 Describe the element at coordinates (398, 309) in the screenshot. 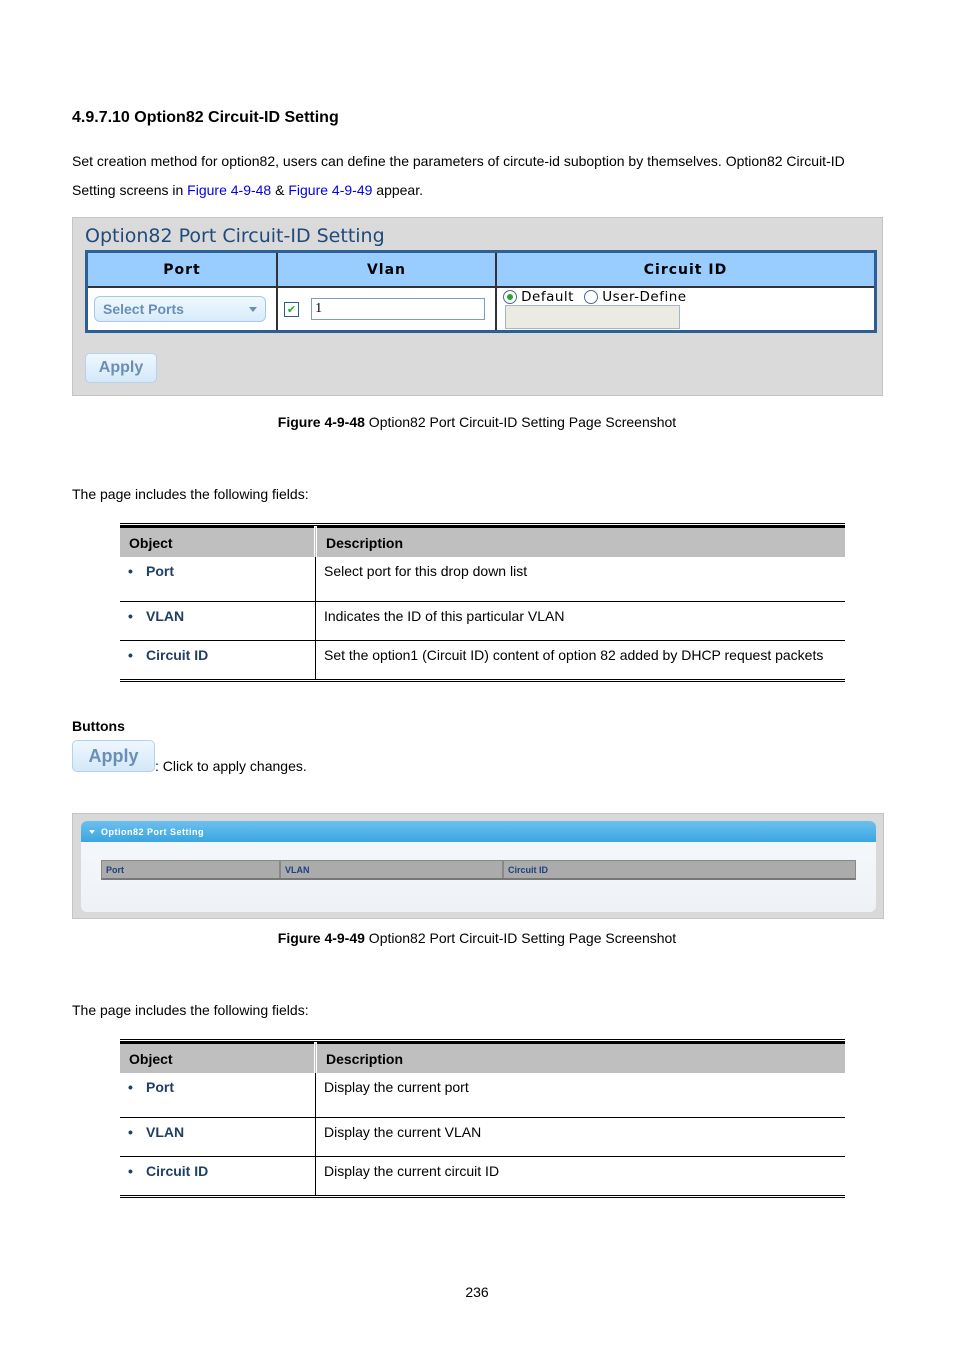

I see `vlan-input` at that location.